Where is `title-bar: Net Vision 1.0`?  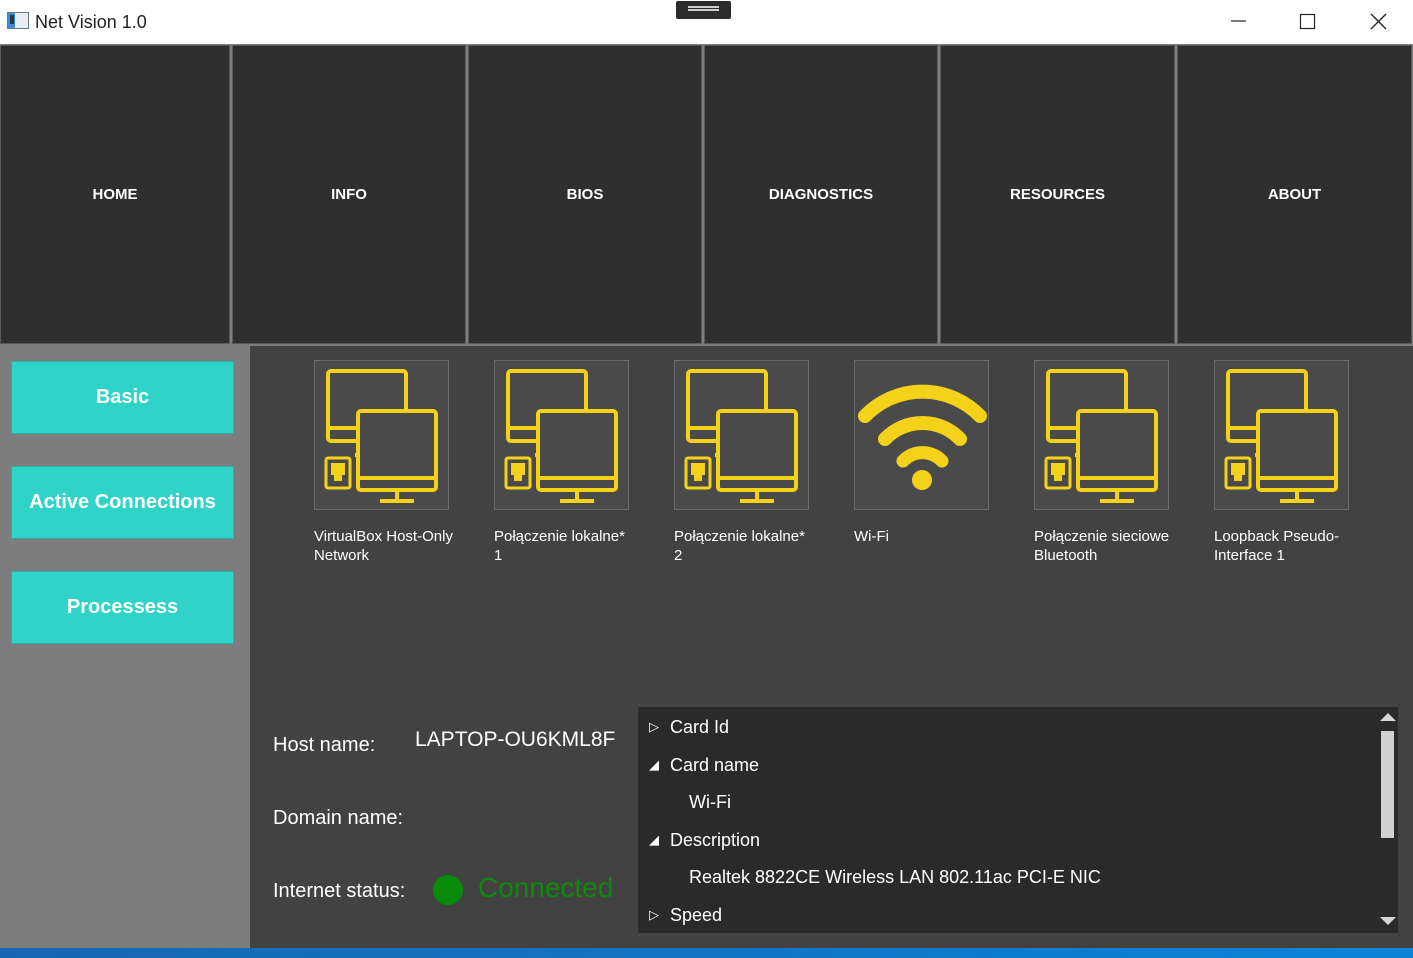
title-bar: Net Vision 1.0 is located at coordinates (706, 22).